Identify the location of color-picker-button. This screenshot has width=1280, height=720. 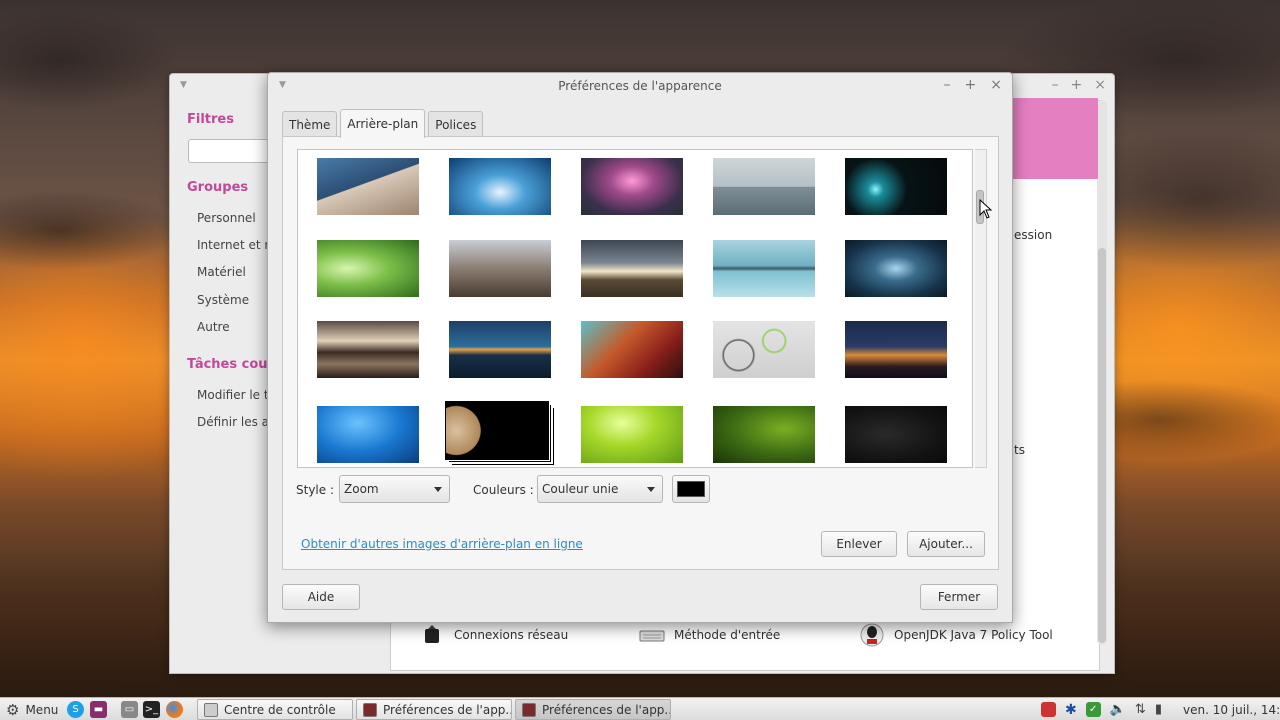
(691, 489).